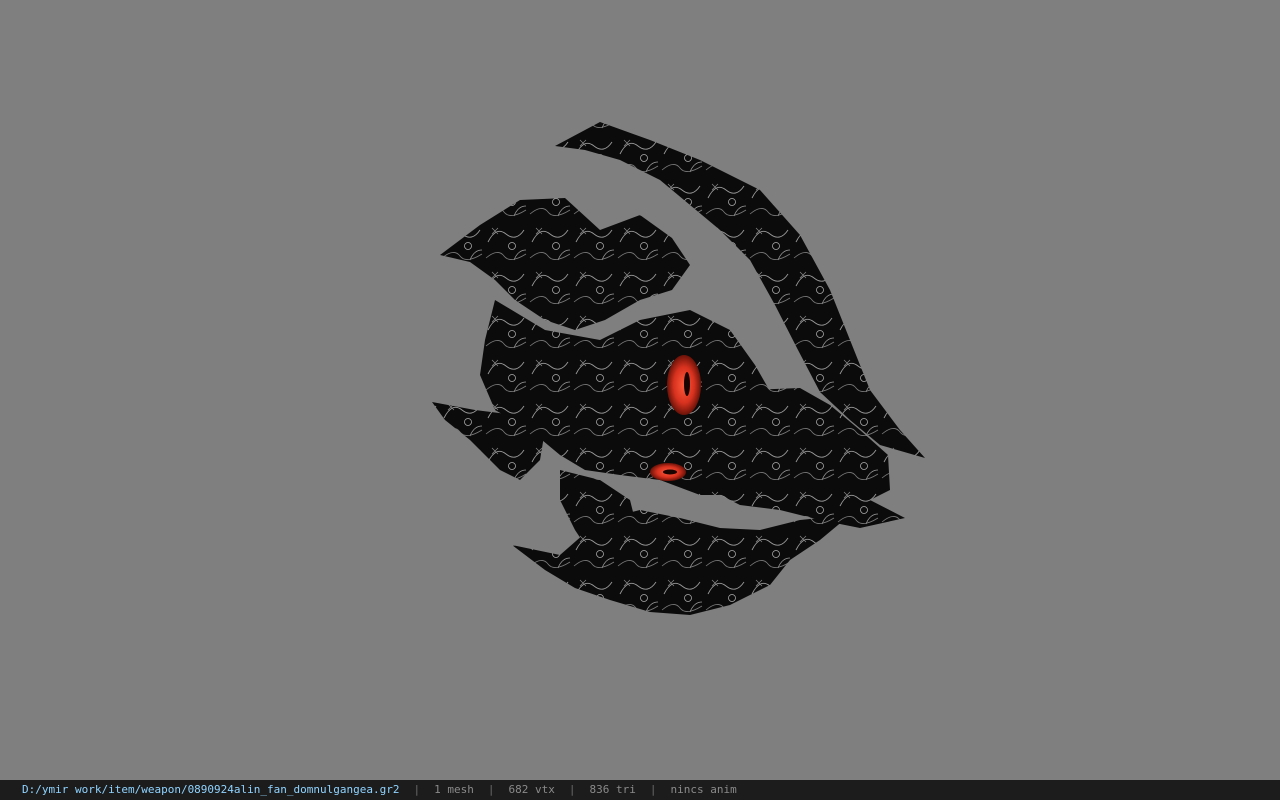 The image size is (1280, 800). Describe the element at coordinates (703, 789) in the screenshot. I see `animation-status: nincs anim` at that location.